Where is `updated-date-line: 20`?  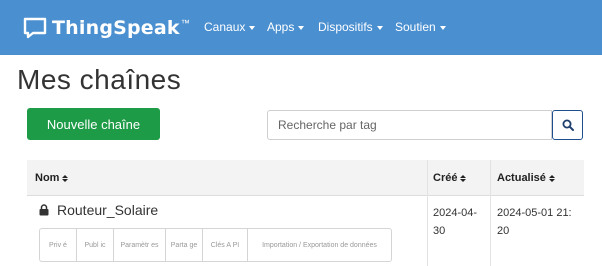 updated-date-line: 20 is located at coordinates (503, 231).